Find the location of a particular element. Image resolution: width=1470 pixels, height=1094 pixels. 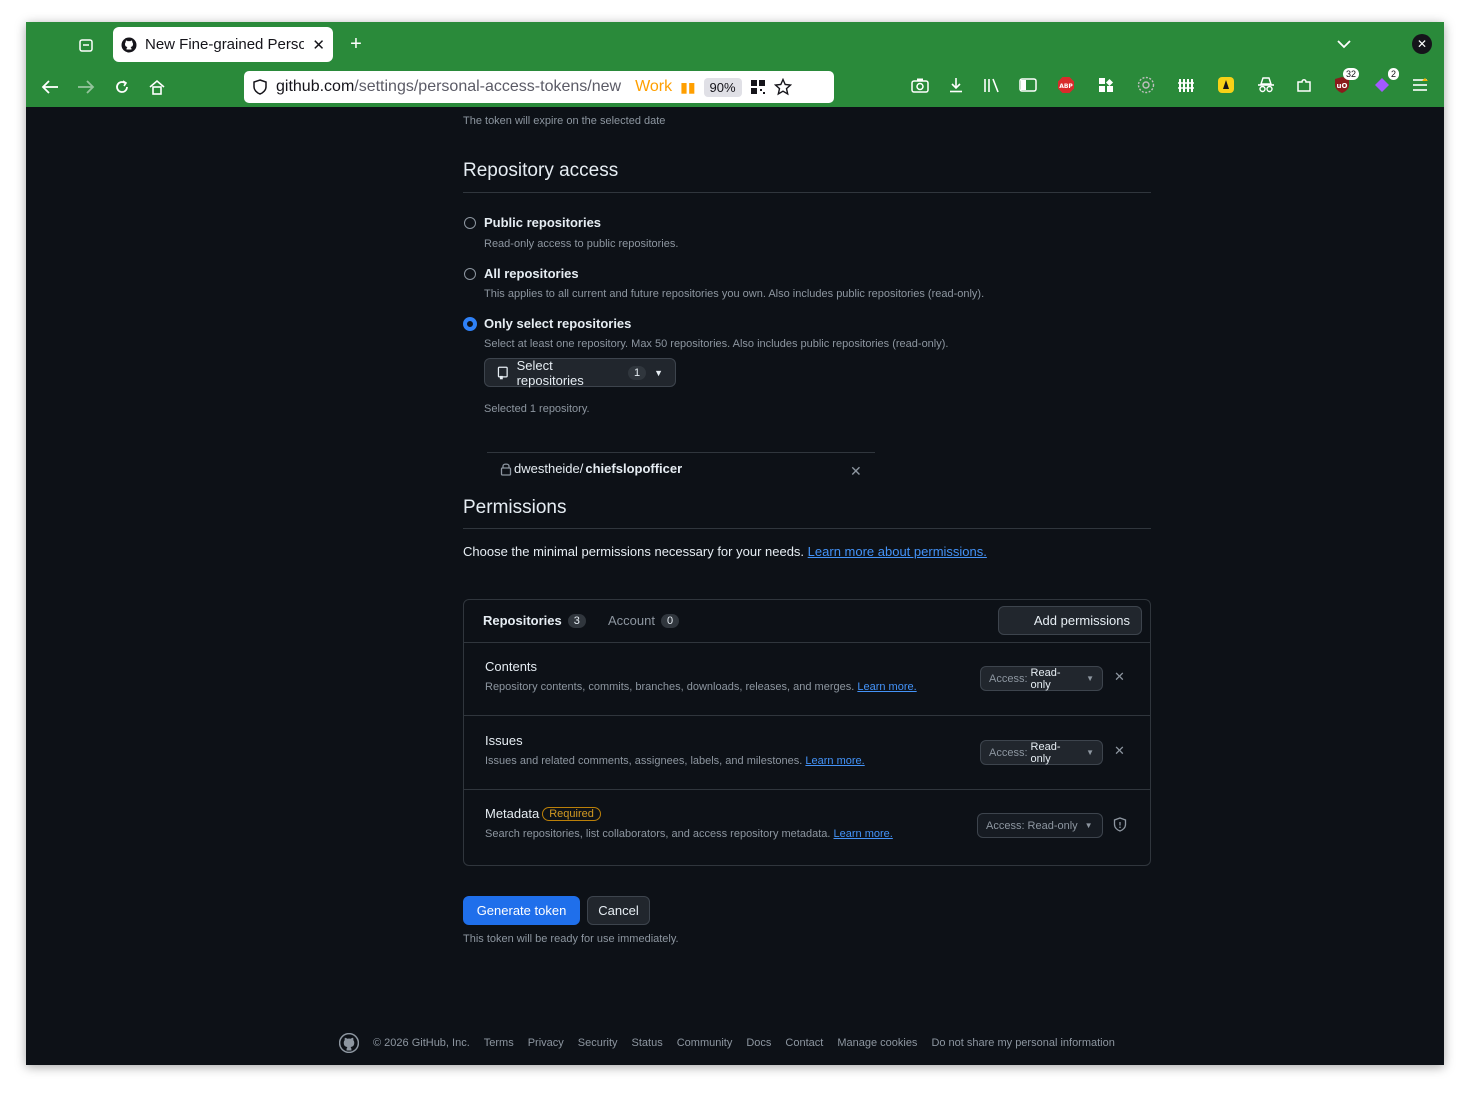

new-tab-icon: + is located at coordinates (356, 44).